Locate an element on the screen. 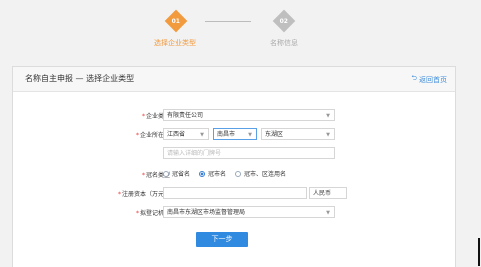 The height and width of the screenshot is (267, 481). address-input: 请输入详细的门牌号 is located at coordinates (249, 153).